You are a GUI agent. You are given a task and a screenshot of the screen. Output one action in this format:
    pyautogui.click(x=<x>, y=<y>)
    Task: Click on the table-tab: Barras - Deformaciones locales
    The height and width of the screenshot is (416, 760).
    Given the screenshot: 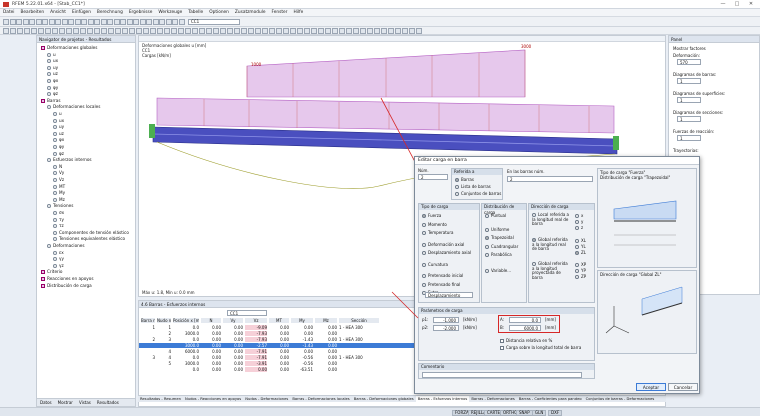 What is the action you would take?
    pyautogui.click(x=320, y=399)
    